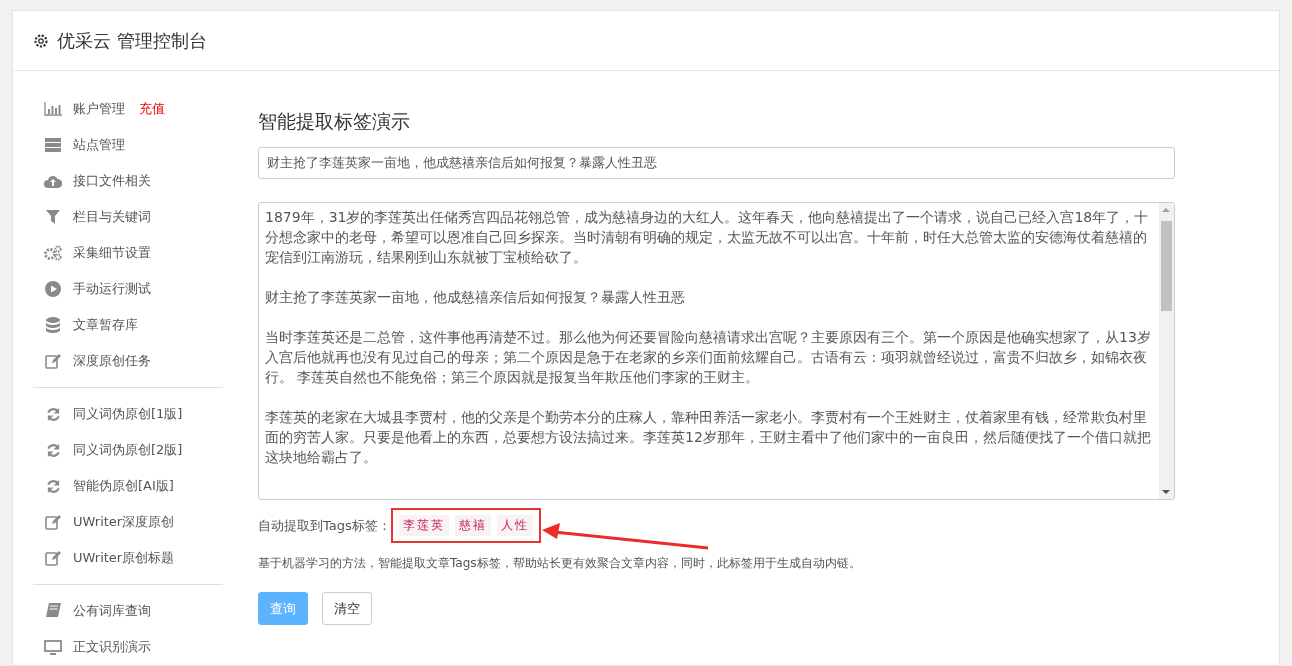 Image resolution: width=1292 pixels, height=666 pixels. I want to click on cloud-upload-icon, so click(53, 181).